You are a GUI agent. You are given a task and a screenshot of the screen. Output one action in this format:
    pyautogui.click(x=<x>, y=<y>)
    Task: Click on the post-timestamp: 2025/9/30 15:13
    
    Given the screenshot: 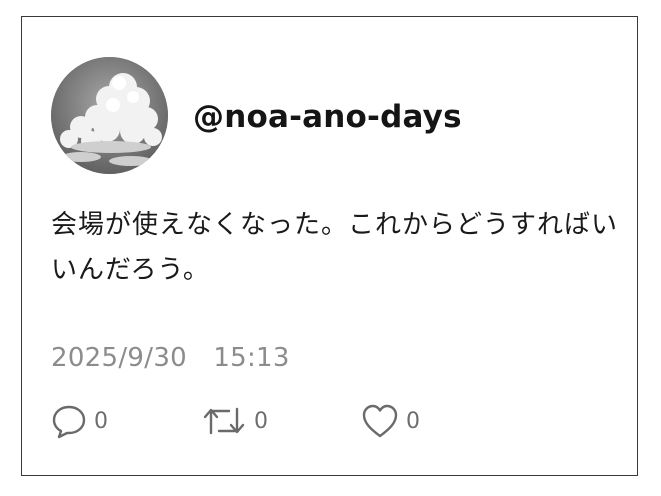 What is the action you would take?
    pyautogui.click(x=170, y=358)
    